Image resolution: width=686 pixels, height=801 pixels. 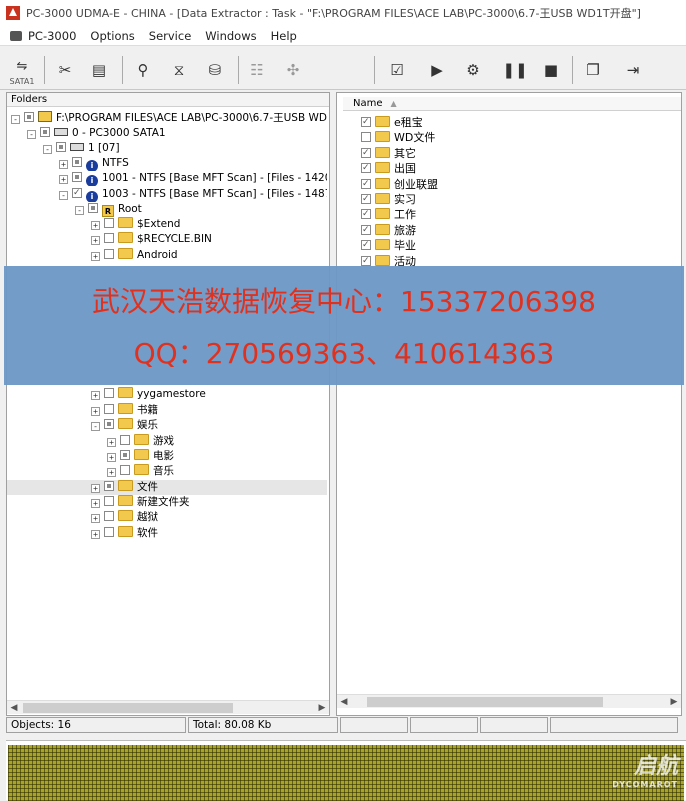 What do you see at coordinates (167, 456) in the screenshot?
I see `tree-row: + 电影` at bounding box center [167, 456].